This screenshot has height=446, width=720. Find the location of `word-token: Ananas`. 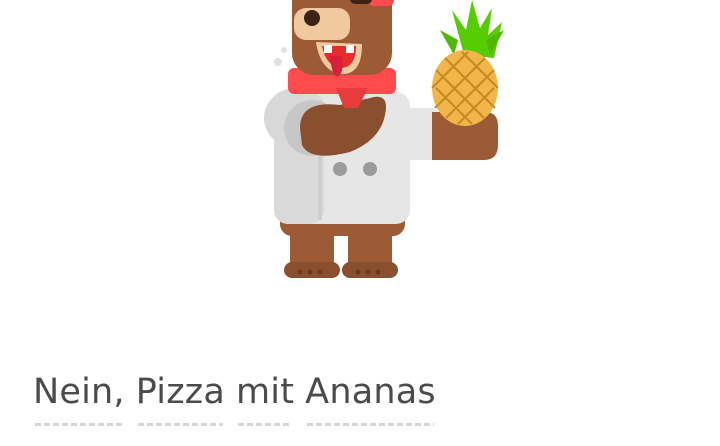

word-token: Ananas is located at coordinates (370, 399).